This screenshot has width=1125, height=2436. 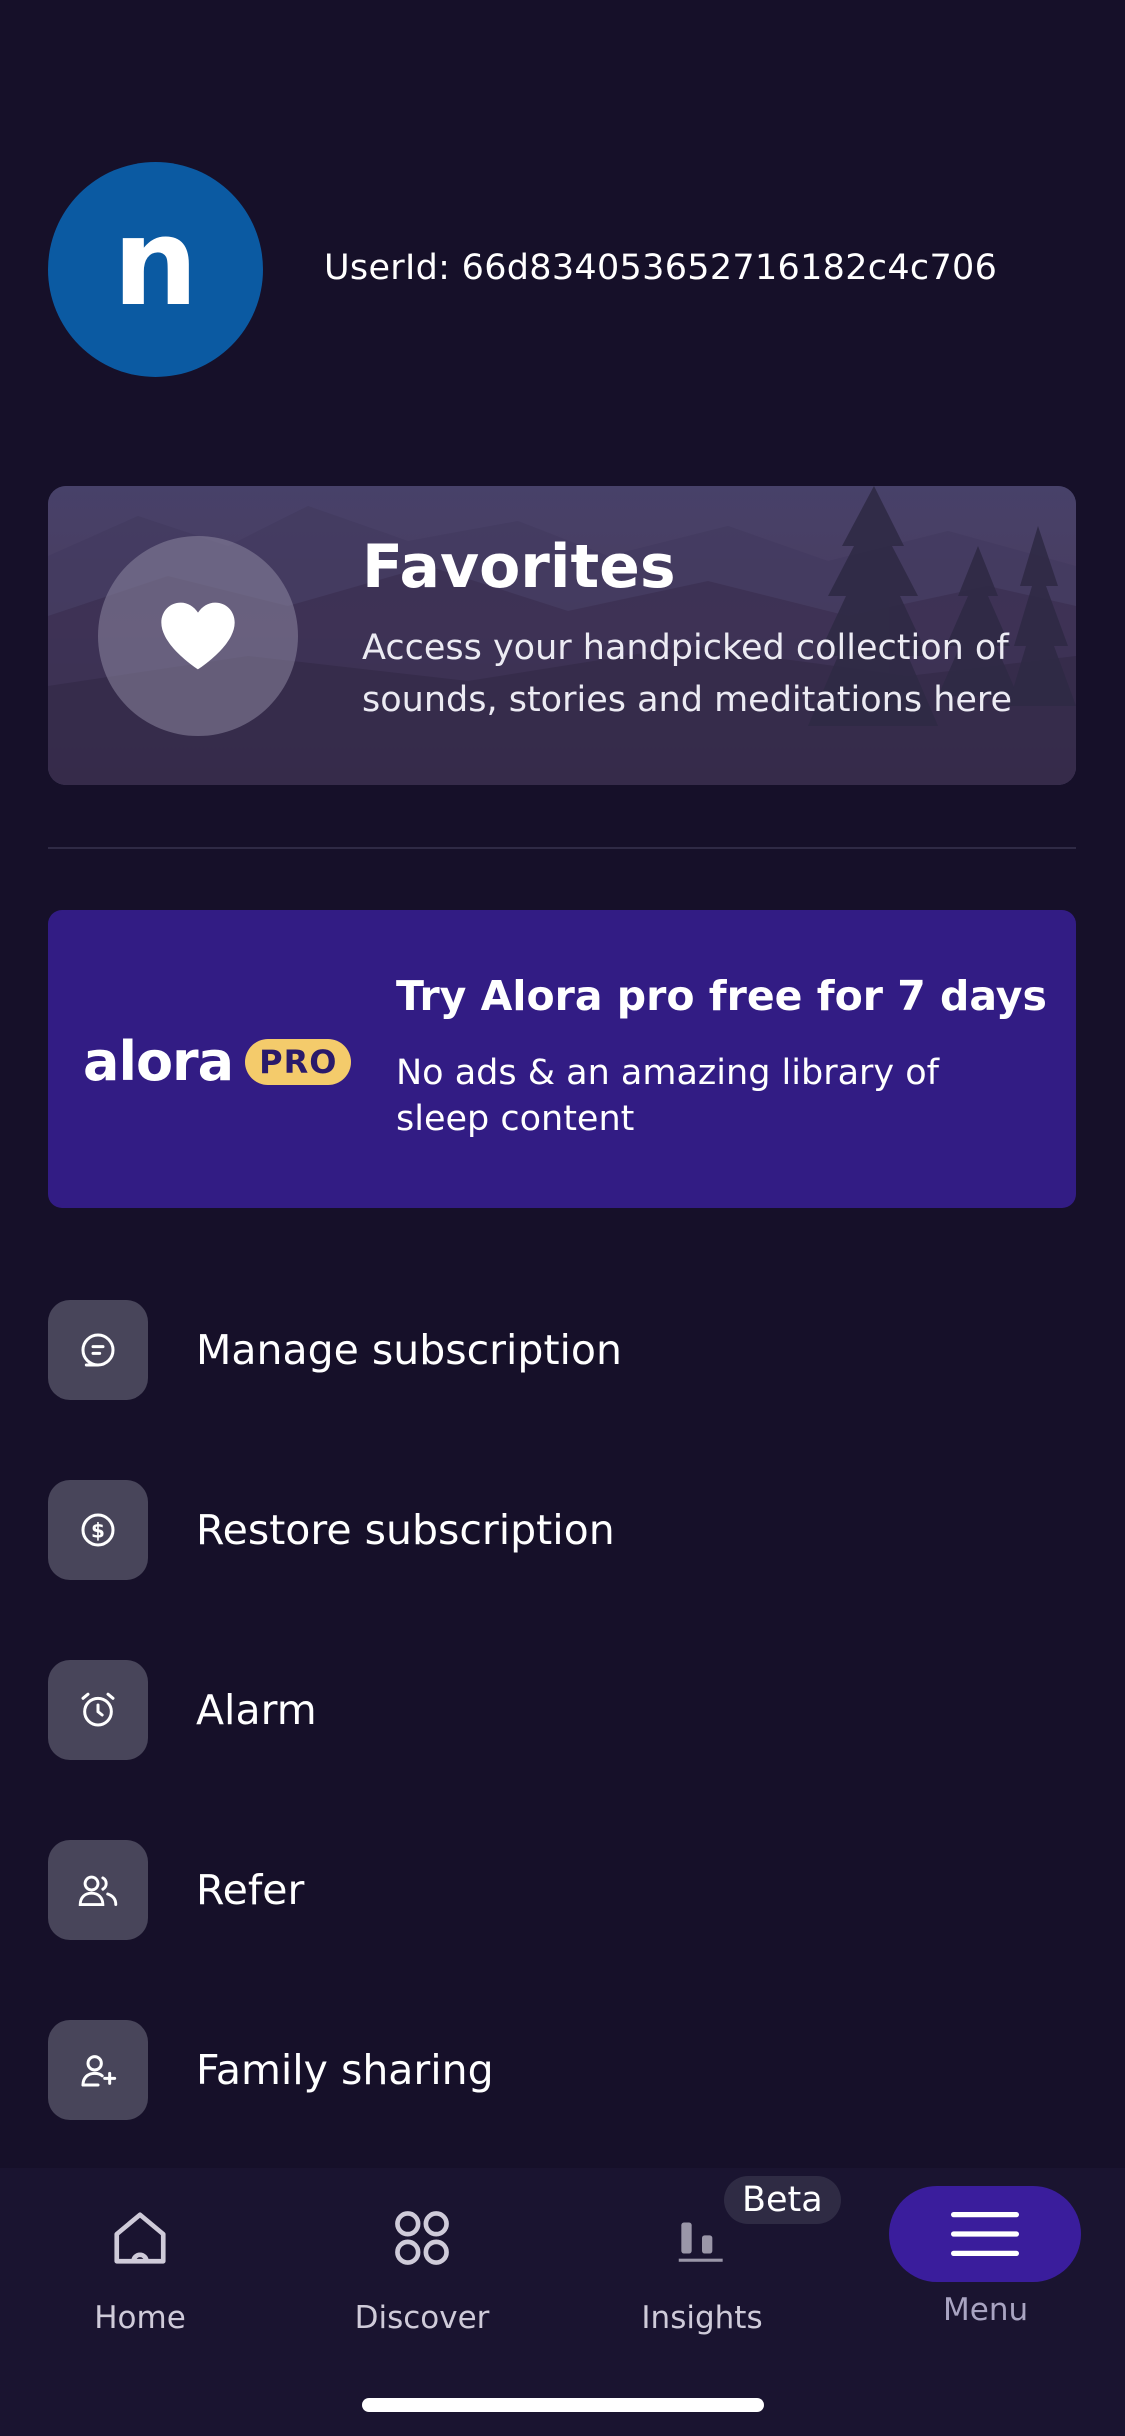 I want to click on menu-item-alarm: Alarm, so click(x=562, y=1710).